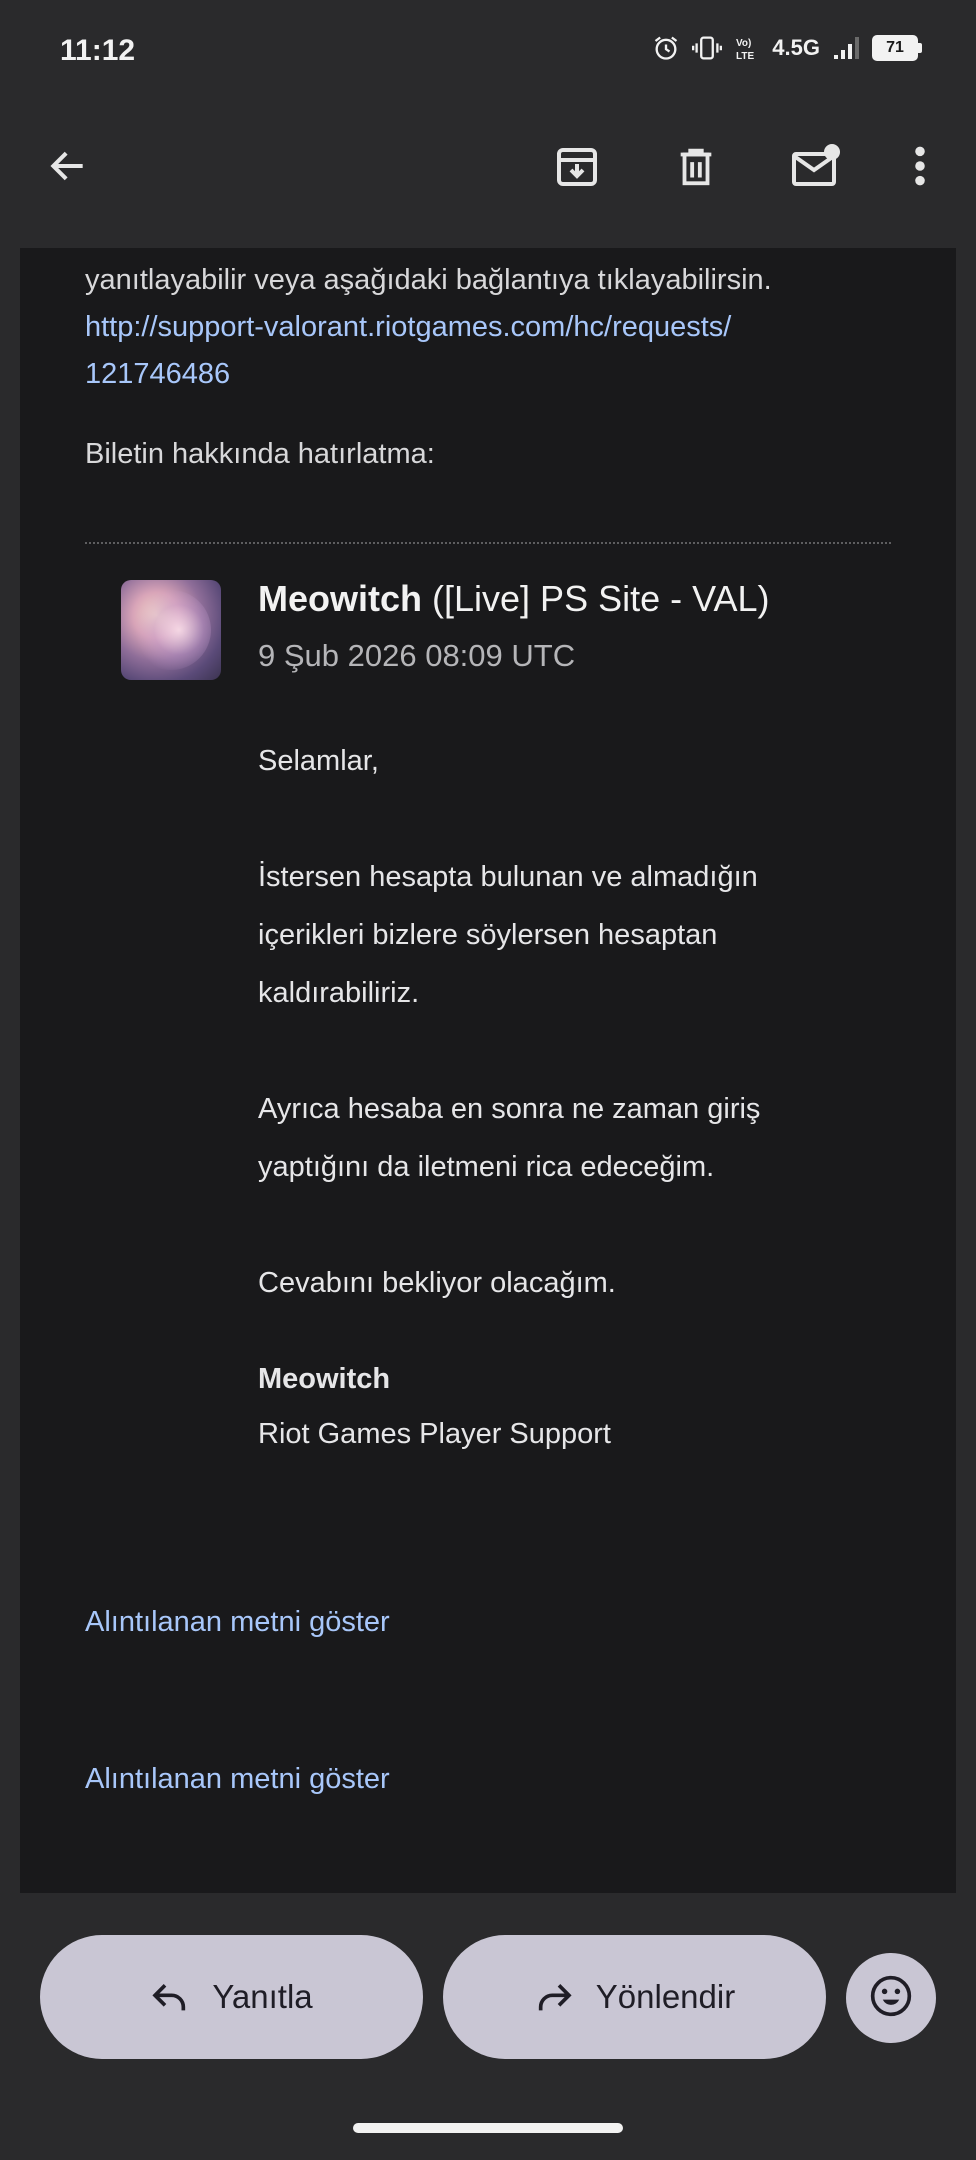 Image resolution: width=976 pixels, height=2160 pixels. What do you see at coordinates (340, 598) in the screenshot?
I see `sender-name: Meowitch` at bounding box center [340, 598].